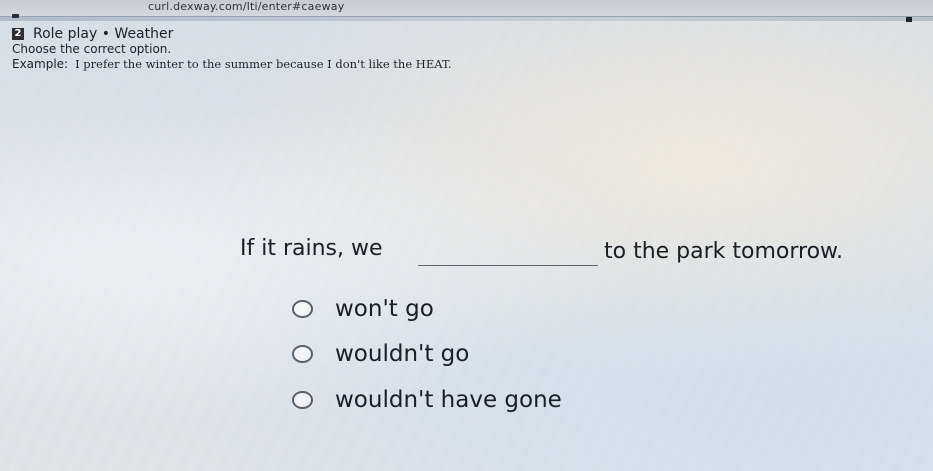 This screenshot has height=471, width=933. What do you see at coordinates (384, 309) in the screenshot?
I see `answer-option-label: won't go` at bounding box center [384, 309].